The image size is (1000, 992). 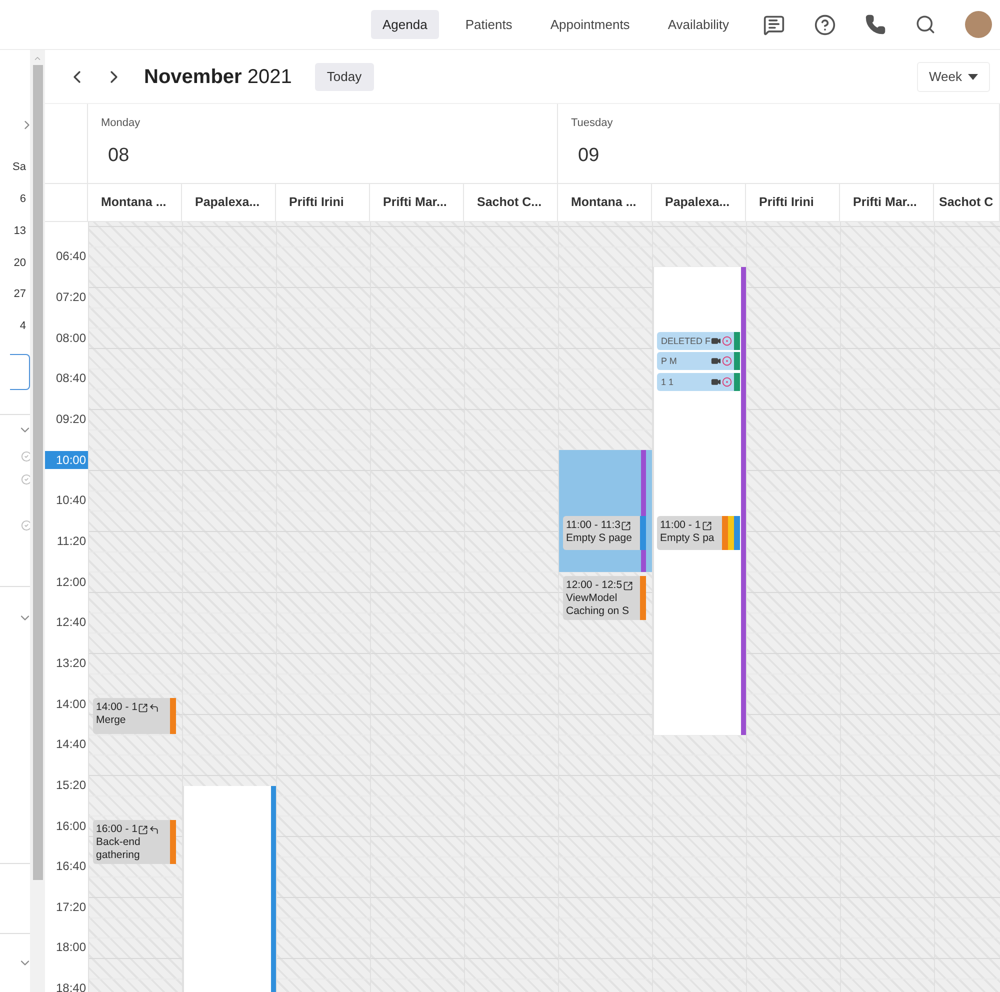 What do you see at coordinates (37, 58) in the screenshot?
I see `scroll-up-icon` at bounding box center [37, 58].